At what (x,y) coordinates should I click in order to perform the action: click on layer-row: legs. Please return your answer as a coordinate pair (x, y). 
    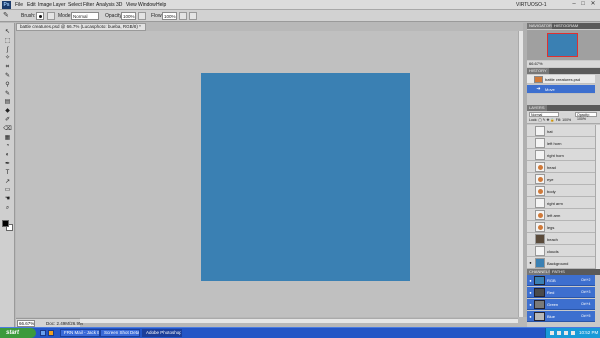
    Looking at the image, I should click on (561, 227).